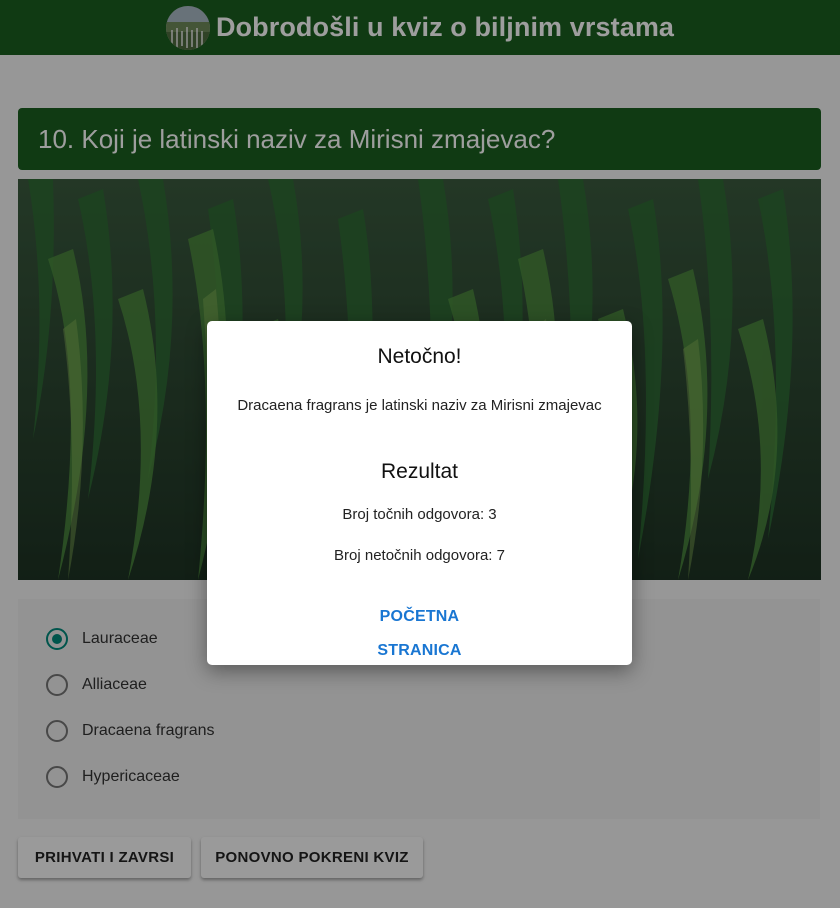 This screenshot has height=908, width=840. Describe the element at coordinates (419, 356) in the screenshot. I see `dialog-title: Netočno!` at that location.